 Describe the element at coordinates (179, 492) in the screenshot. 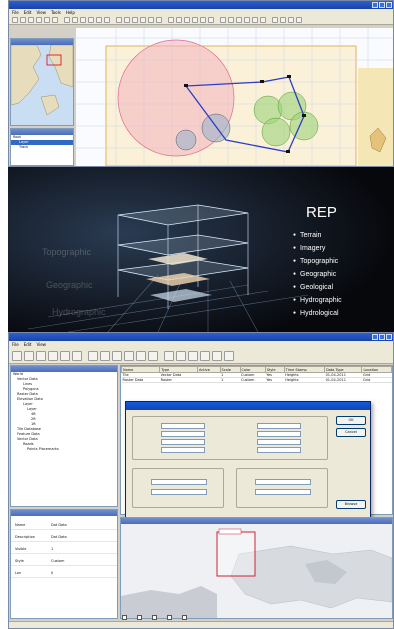

I see `lower-left-lat-field` at that location.